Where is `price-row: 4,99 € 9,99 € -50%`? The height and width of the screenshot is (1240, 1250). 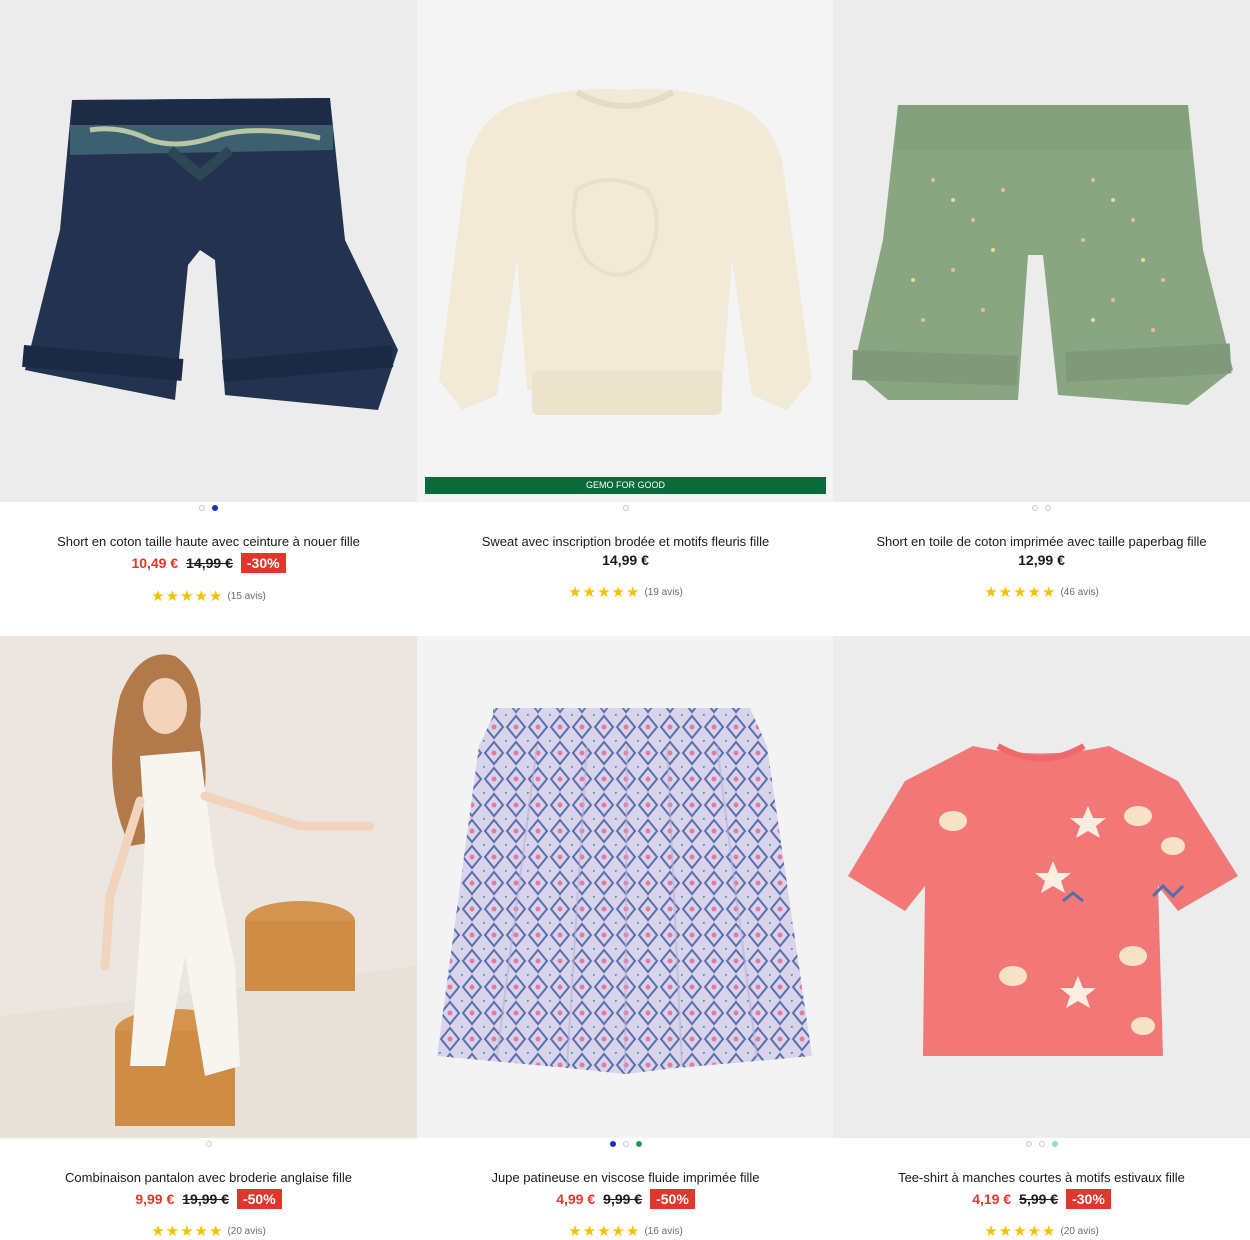 price-row: 4,99 € 9,99 € -50% is located at coordinates (625, 1199).